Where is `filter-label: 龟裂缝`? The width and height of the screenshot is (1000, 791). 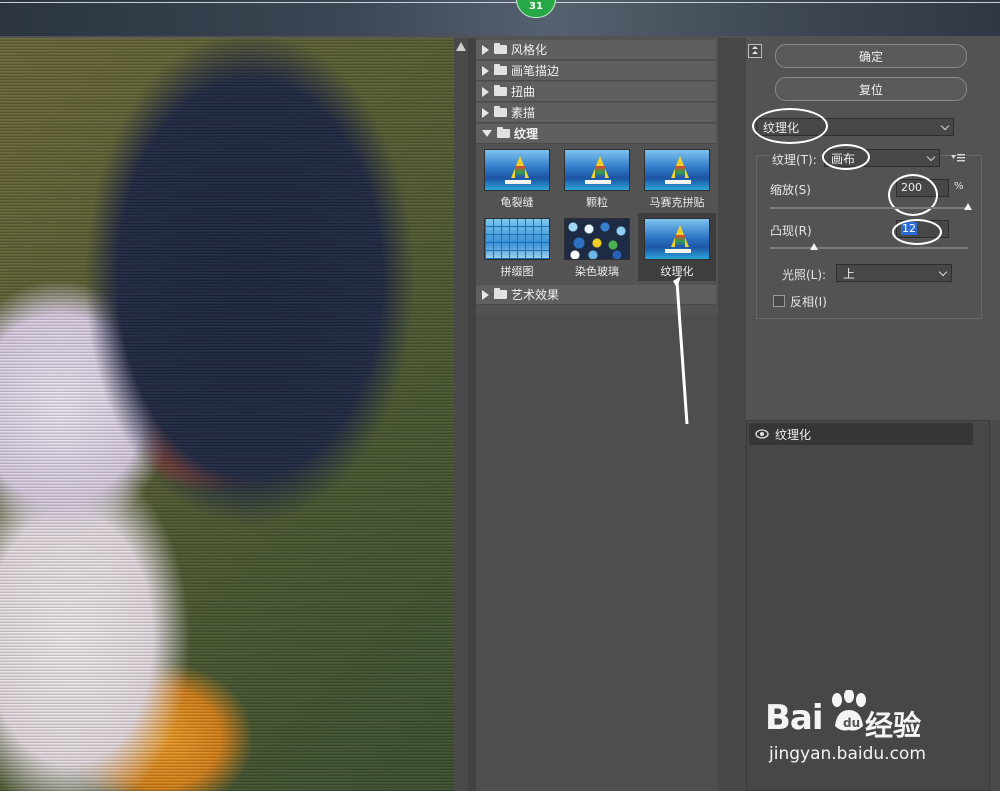 filter-label: 龟裂缝 is located at coordinates (517, 202).